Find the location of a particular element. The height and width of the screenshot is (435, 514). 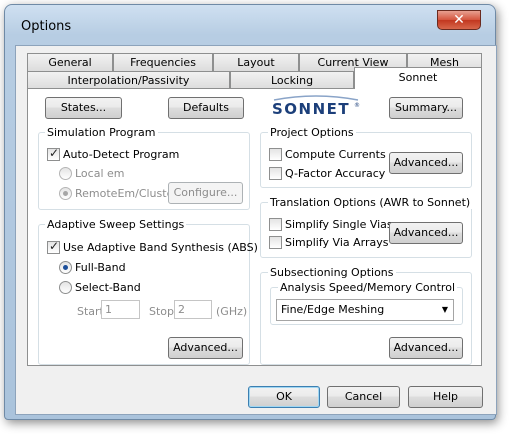

adaptive-sweep-title: Adaptive Sweep Settings is located at coordinates (116, 224).